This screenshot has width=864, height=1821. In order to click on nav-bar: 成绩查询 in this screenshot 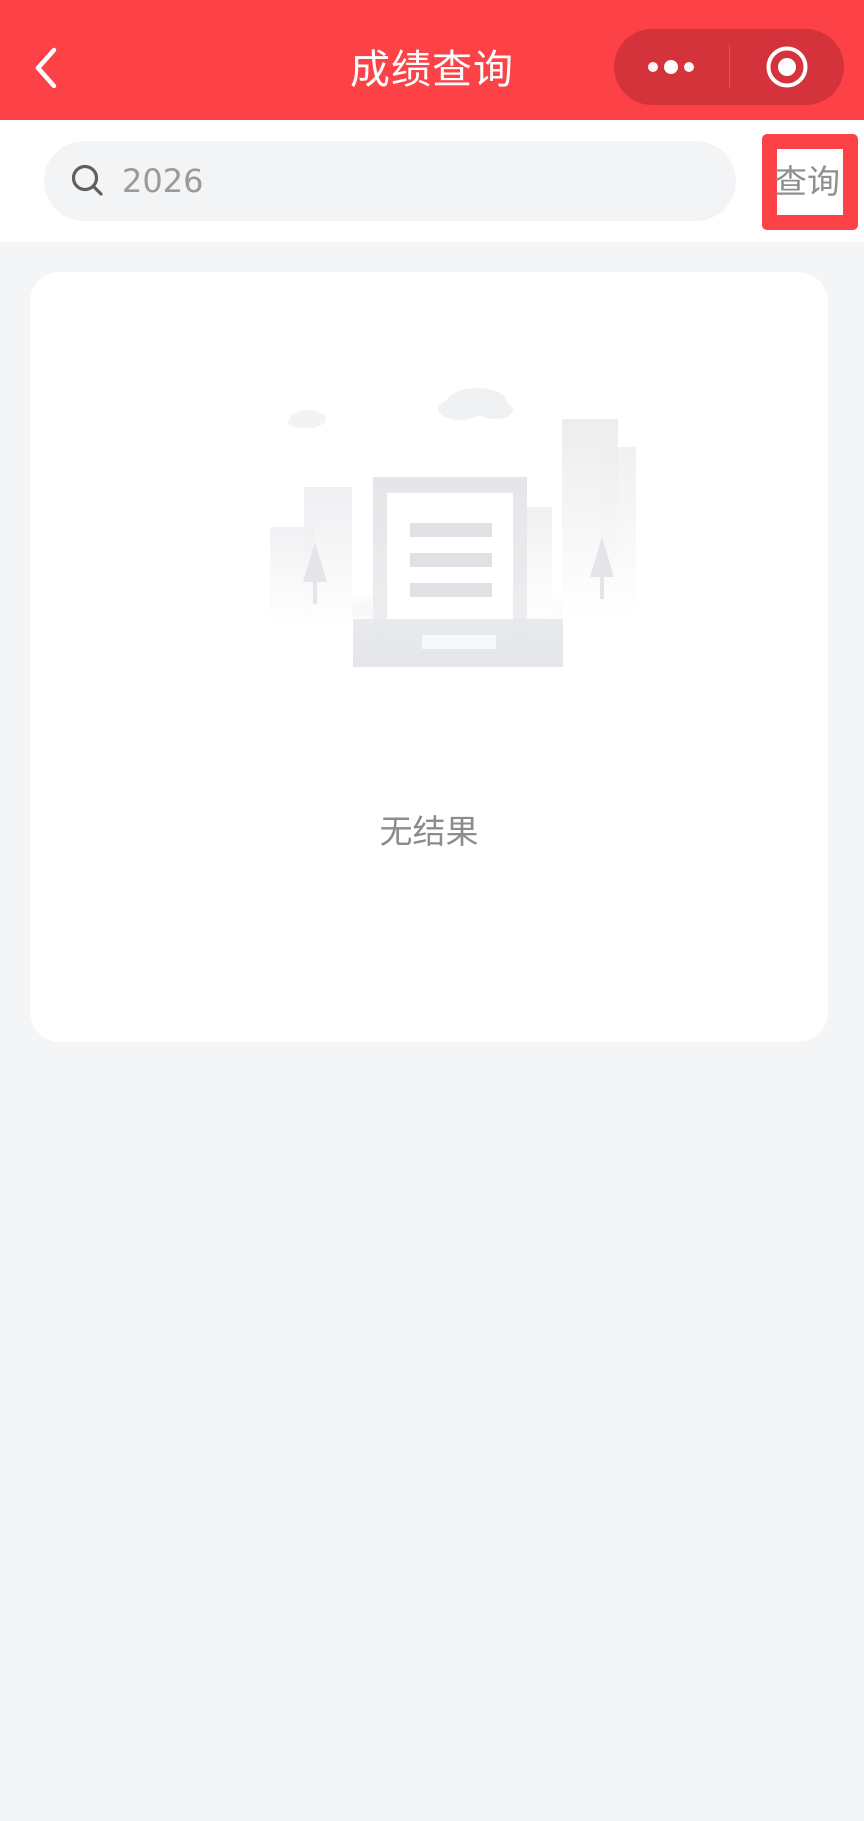, I will do `click(432, 60)`.